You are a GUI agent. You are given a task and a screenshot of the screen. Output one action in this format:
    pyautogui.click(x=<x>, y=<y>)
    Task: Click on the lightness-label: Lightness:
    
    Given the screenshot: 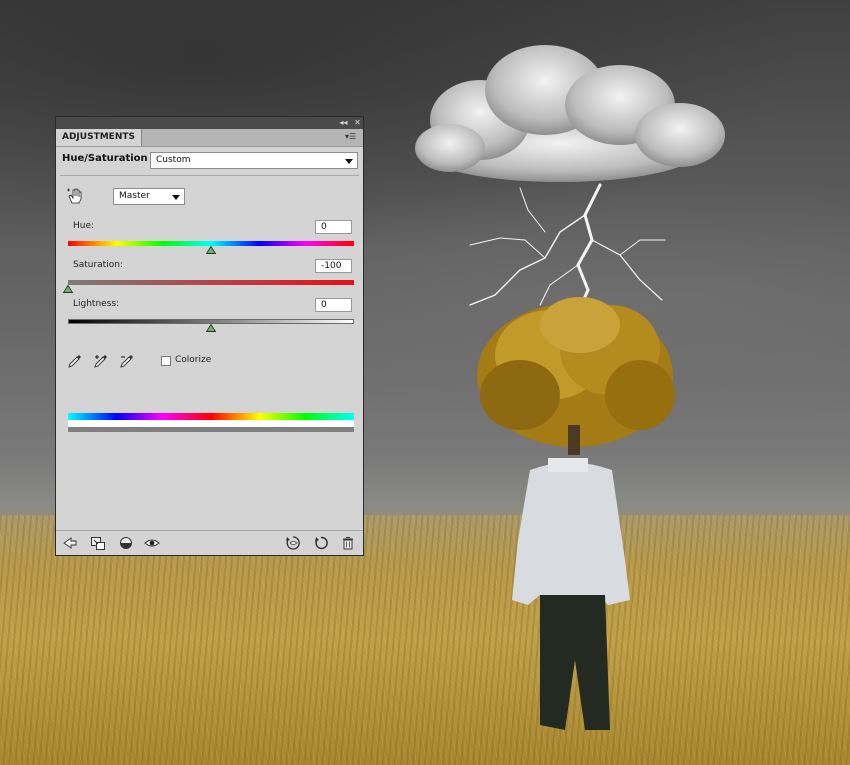 What is the action you would take?
    pyautogui.click(x=96, y=304)
    